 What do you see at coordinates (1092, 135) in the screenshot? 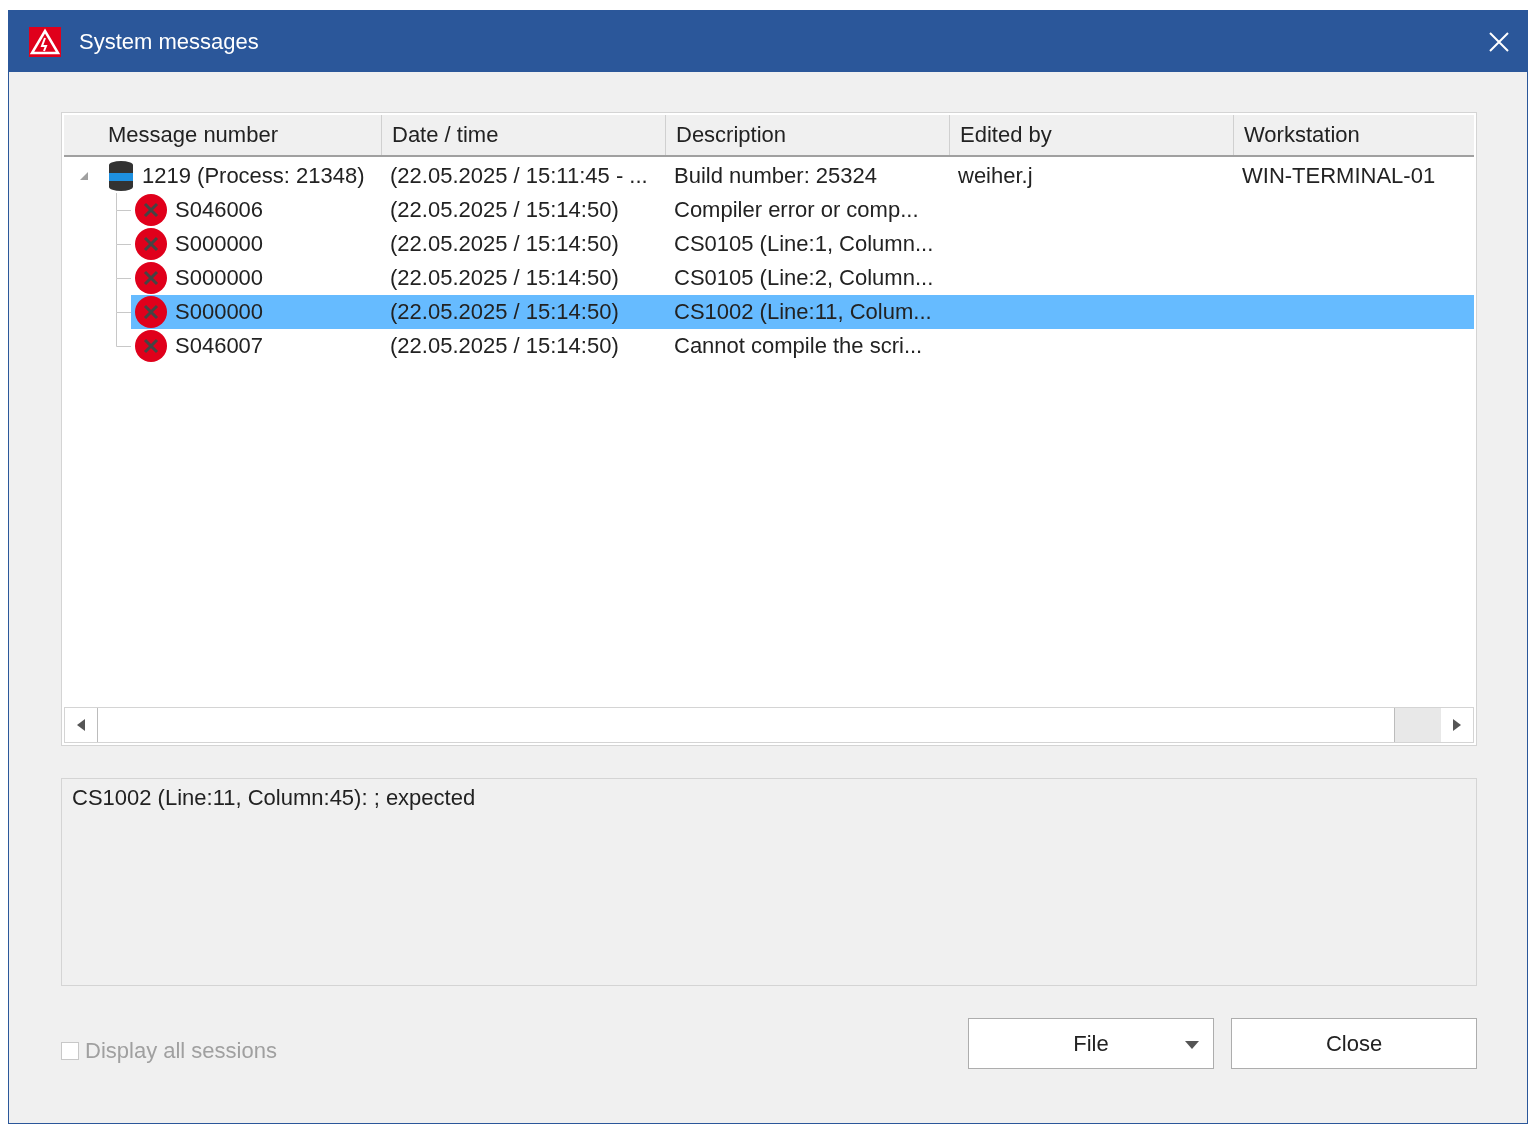
I see `column-header: Edited by` at bounding box center [1092, 135].